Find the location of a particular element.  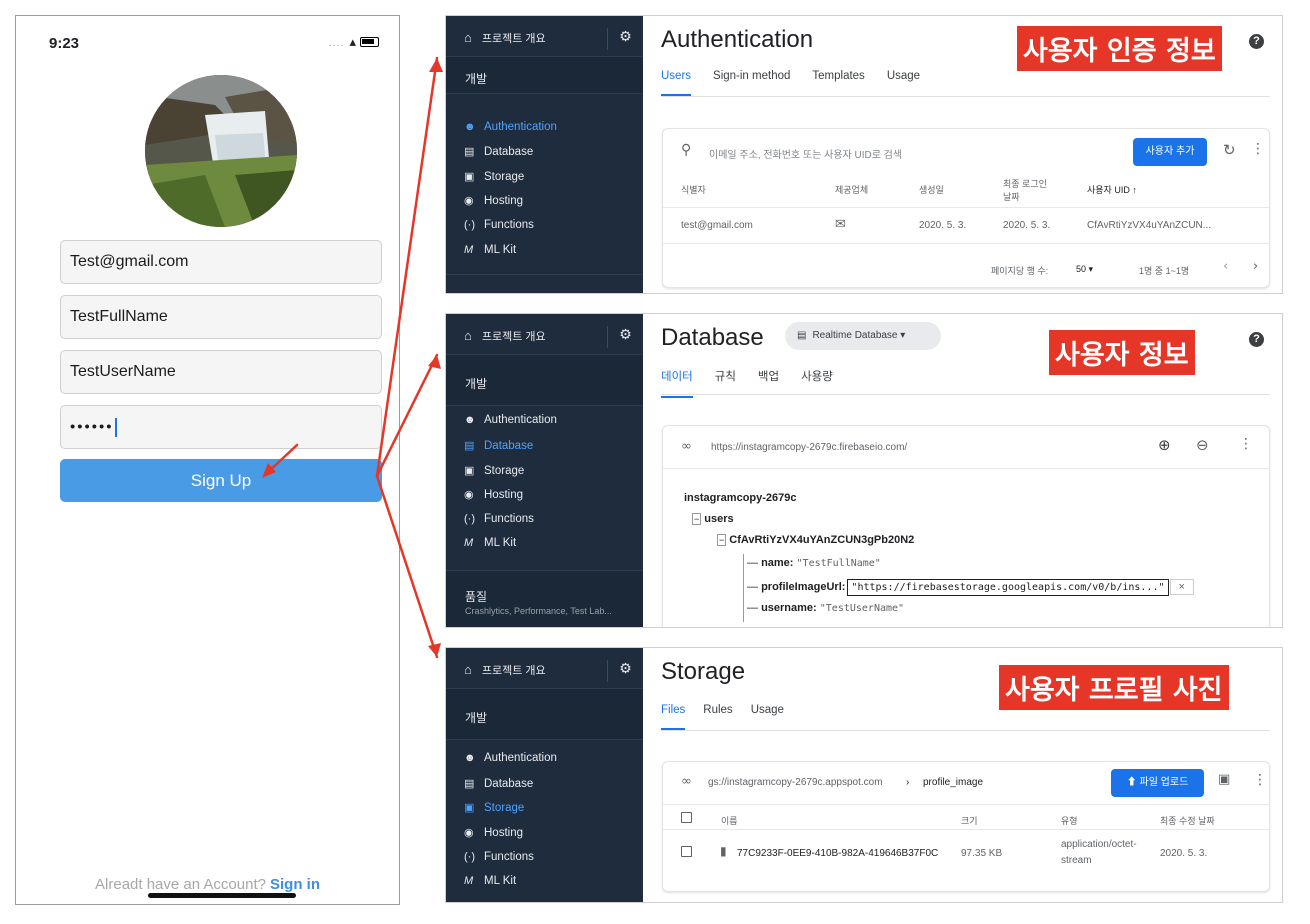

tree-leaf-username: — username: "TestUserName" is located at coordinates (825, 608).